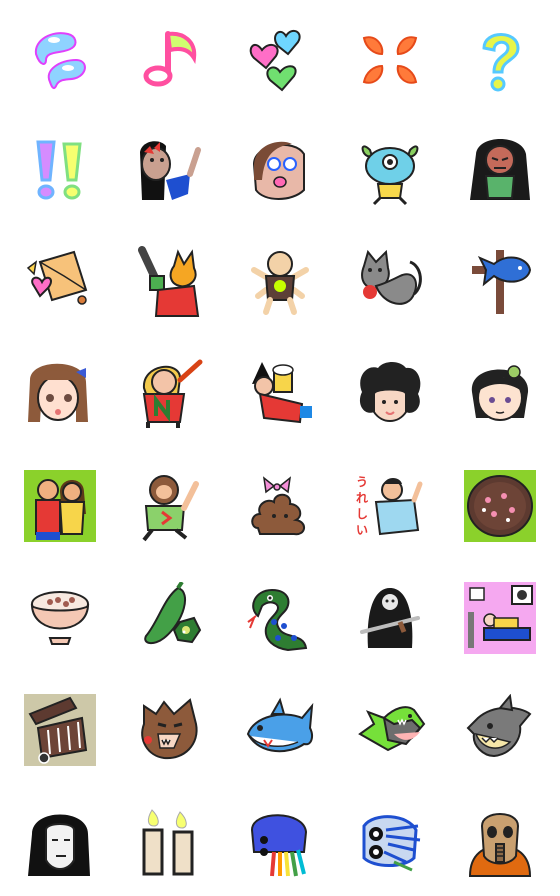  Describe the element at coordinates (500, 60) in the screenshot. I see `question-mark-icon` at that location.